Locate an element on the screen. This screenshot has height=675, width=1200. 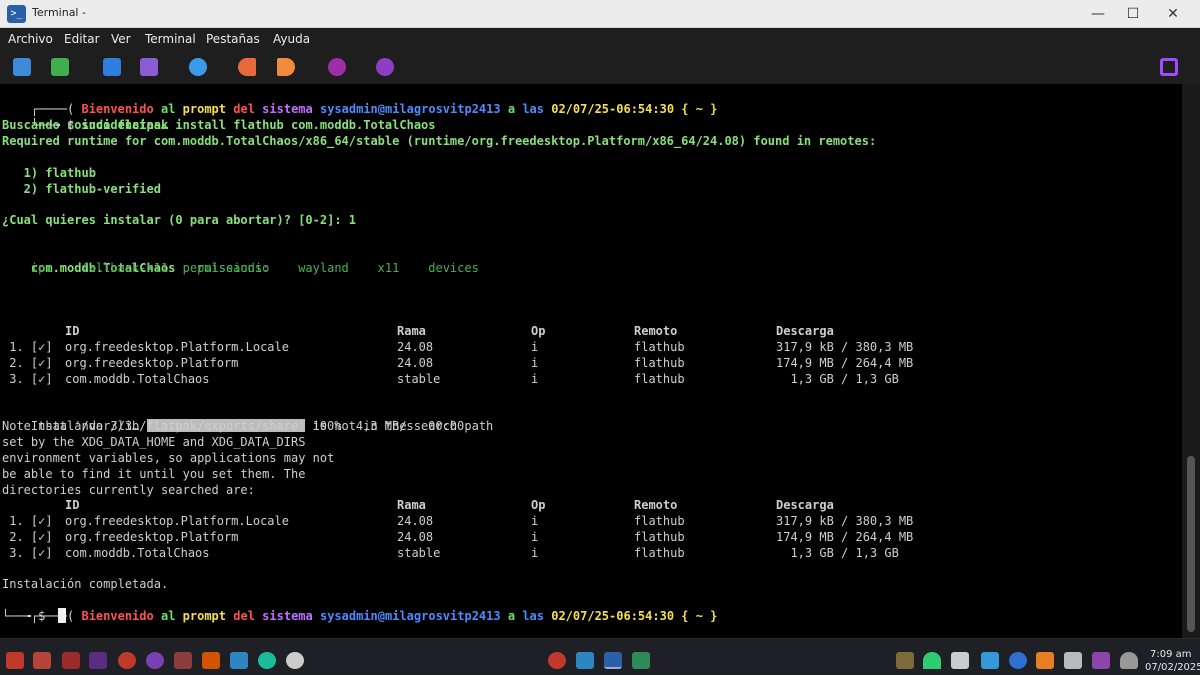
keyboard-layout-icon is located at coordinates (1045, 660).